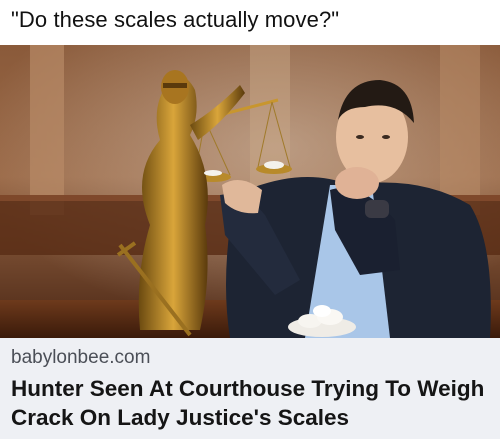 The image size is (500, 439). I want to click on post-caption: "Do these scales actually move?", so click(250, 22).